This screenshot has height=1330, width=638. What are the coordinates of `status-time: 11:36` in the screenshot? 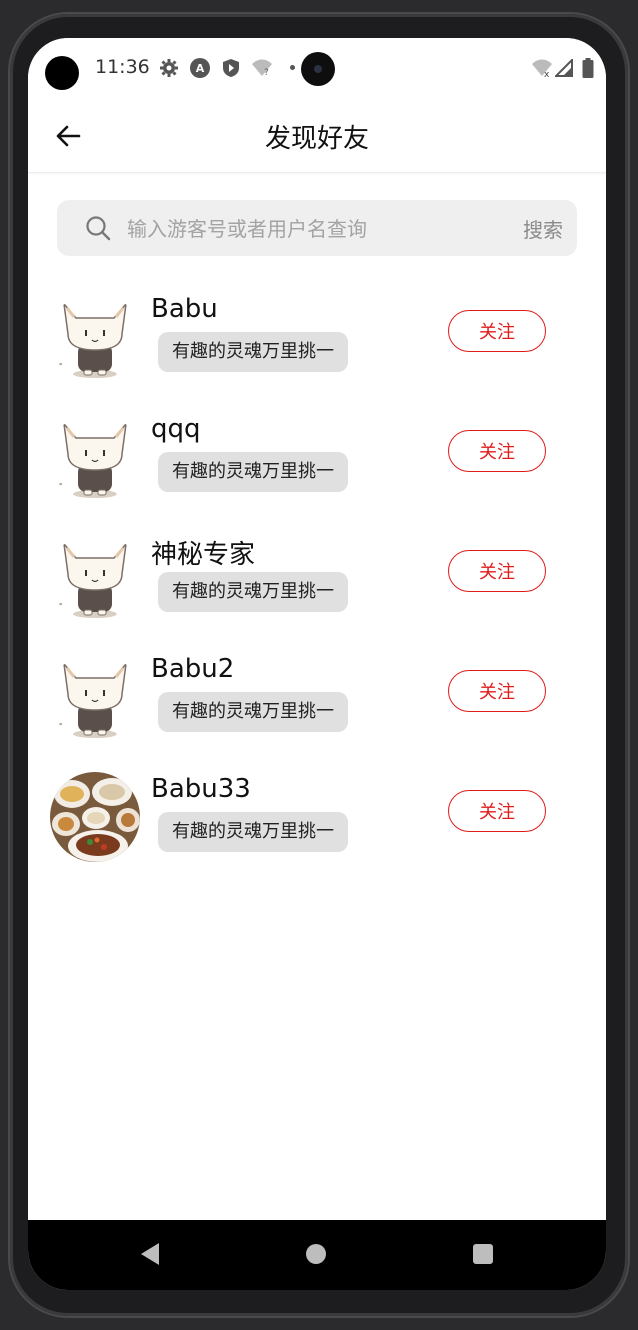 It's located at (122, 67).